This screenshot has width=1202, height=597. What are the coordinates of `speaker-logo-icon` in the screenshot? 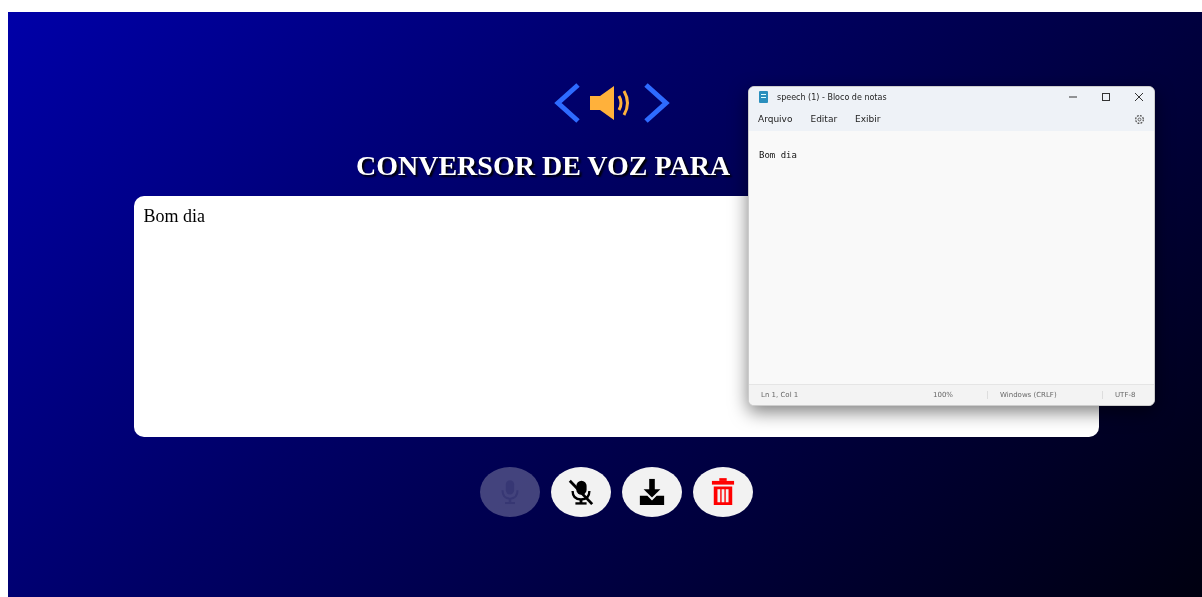 It's located at (612, 103).